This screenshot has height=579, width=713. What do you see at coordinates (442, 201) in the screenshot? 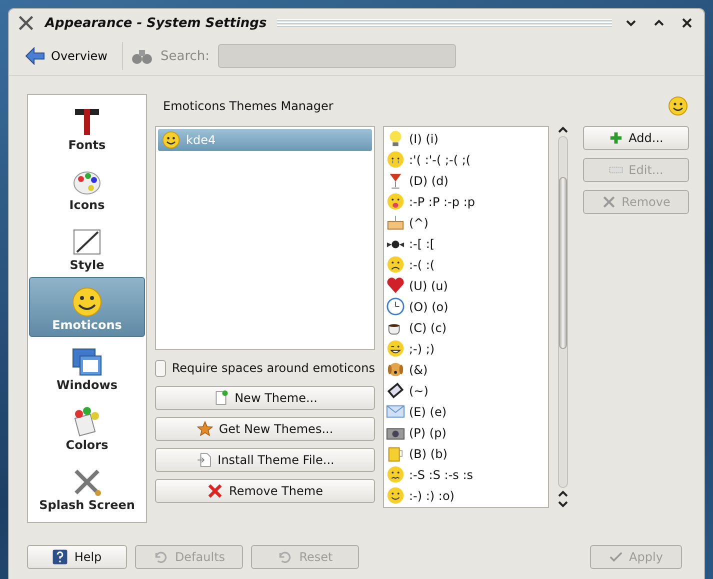
I see `emoticon-text: :-P :P :-p :p` at bounding box center [442, 201].